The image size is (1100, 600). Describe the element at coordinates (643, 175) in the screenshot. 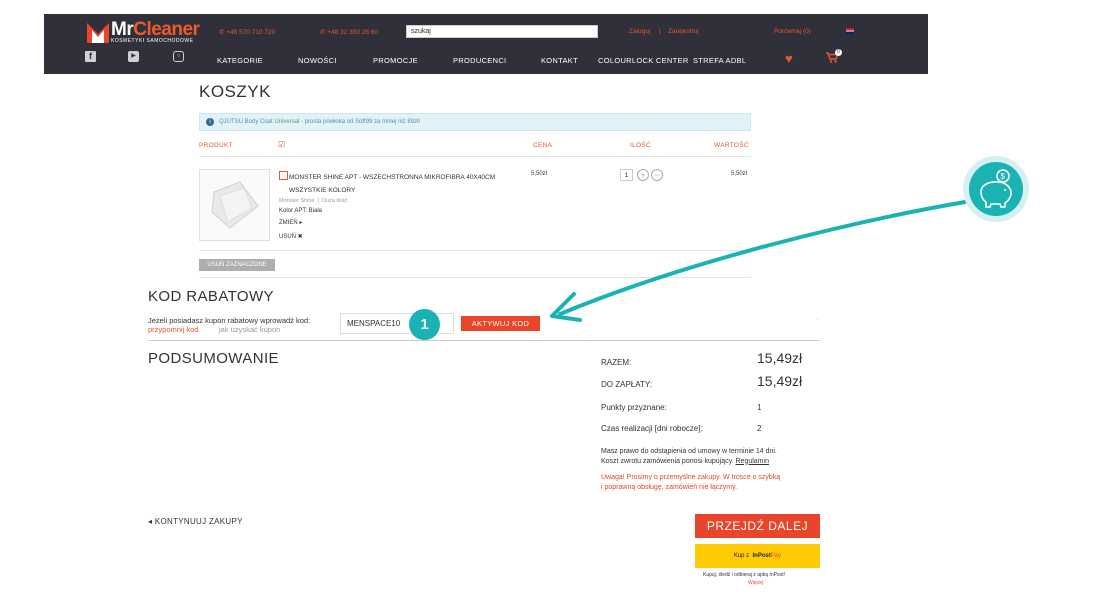

I see `quantity-plus-icon: +` at that location.